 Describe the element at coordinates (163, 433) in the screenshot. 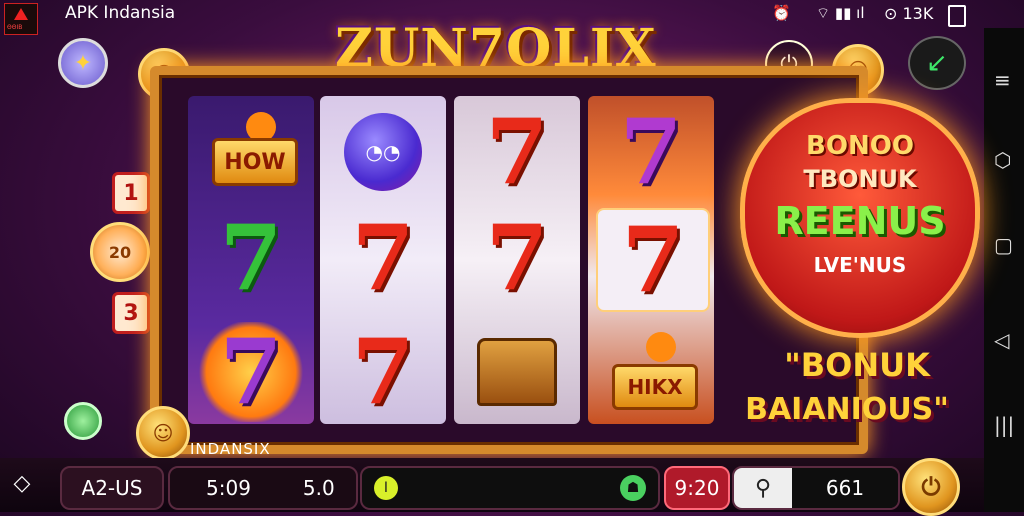

I see `frame-corner-coin-bl: ☺` at that location.